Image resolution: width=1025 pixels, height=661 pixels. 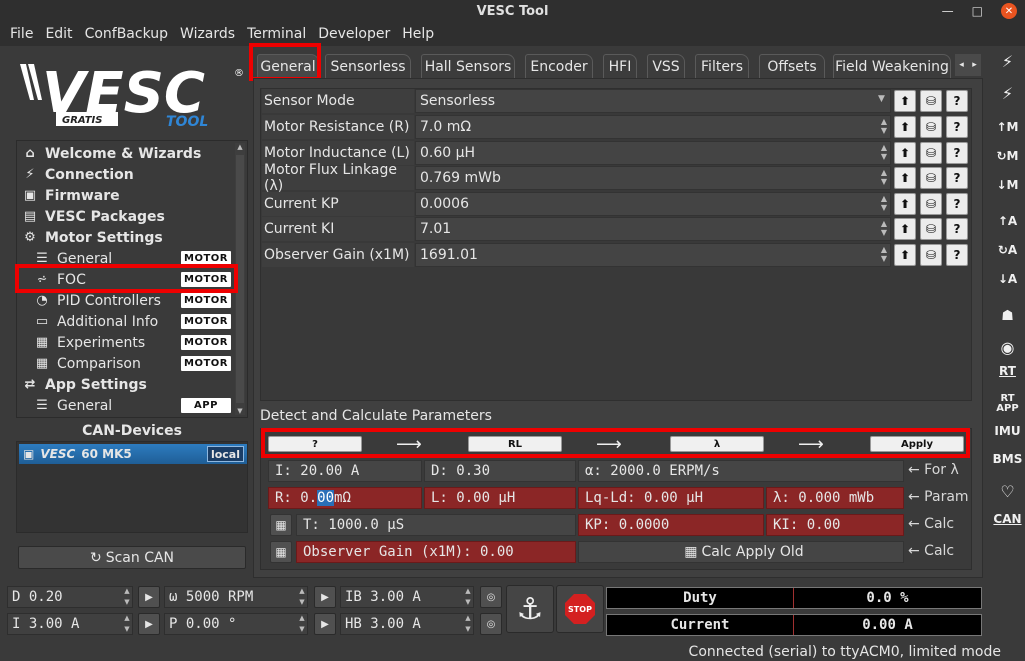 What do you see at coordinates (977, 11) in the screenshot?
I see `maximize-icon: □` at bounding box center [977, 11].